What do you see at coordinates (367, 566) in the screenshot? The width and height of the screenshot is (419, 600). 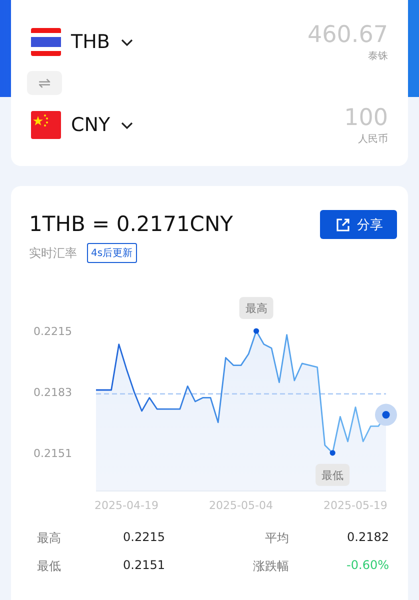 I see `stat-value: -0.60%` at bounding box center [367, 566].